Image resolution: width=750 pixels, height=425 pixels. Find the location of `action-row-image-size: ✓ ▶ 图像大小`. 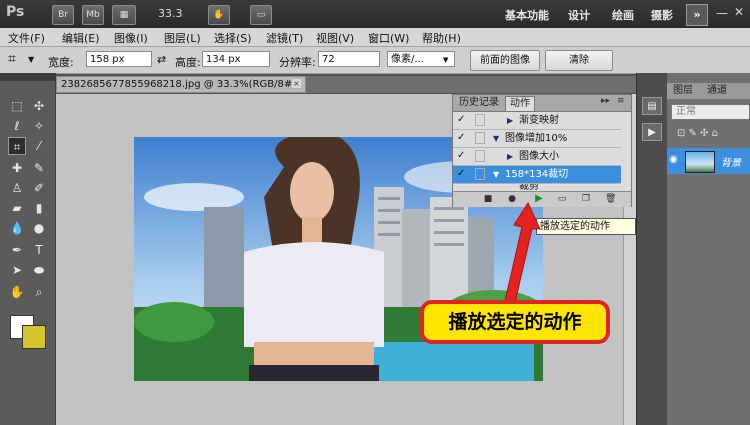

action-row-image-size: ✓ ▶ 图像大小 is located at coordinates (537, 157).